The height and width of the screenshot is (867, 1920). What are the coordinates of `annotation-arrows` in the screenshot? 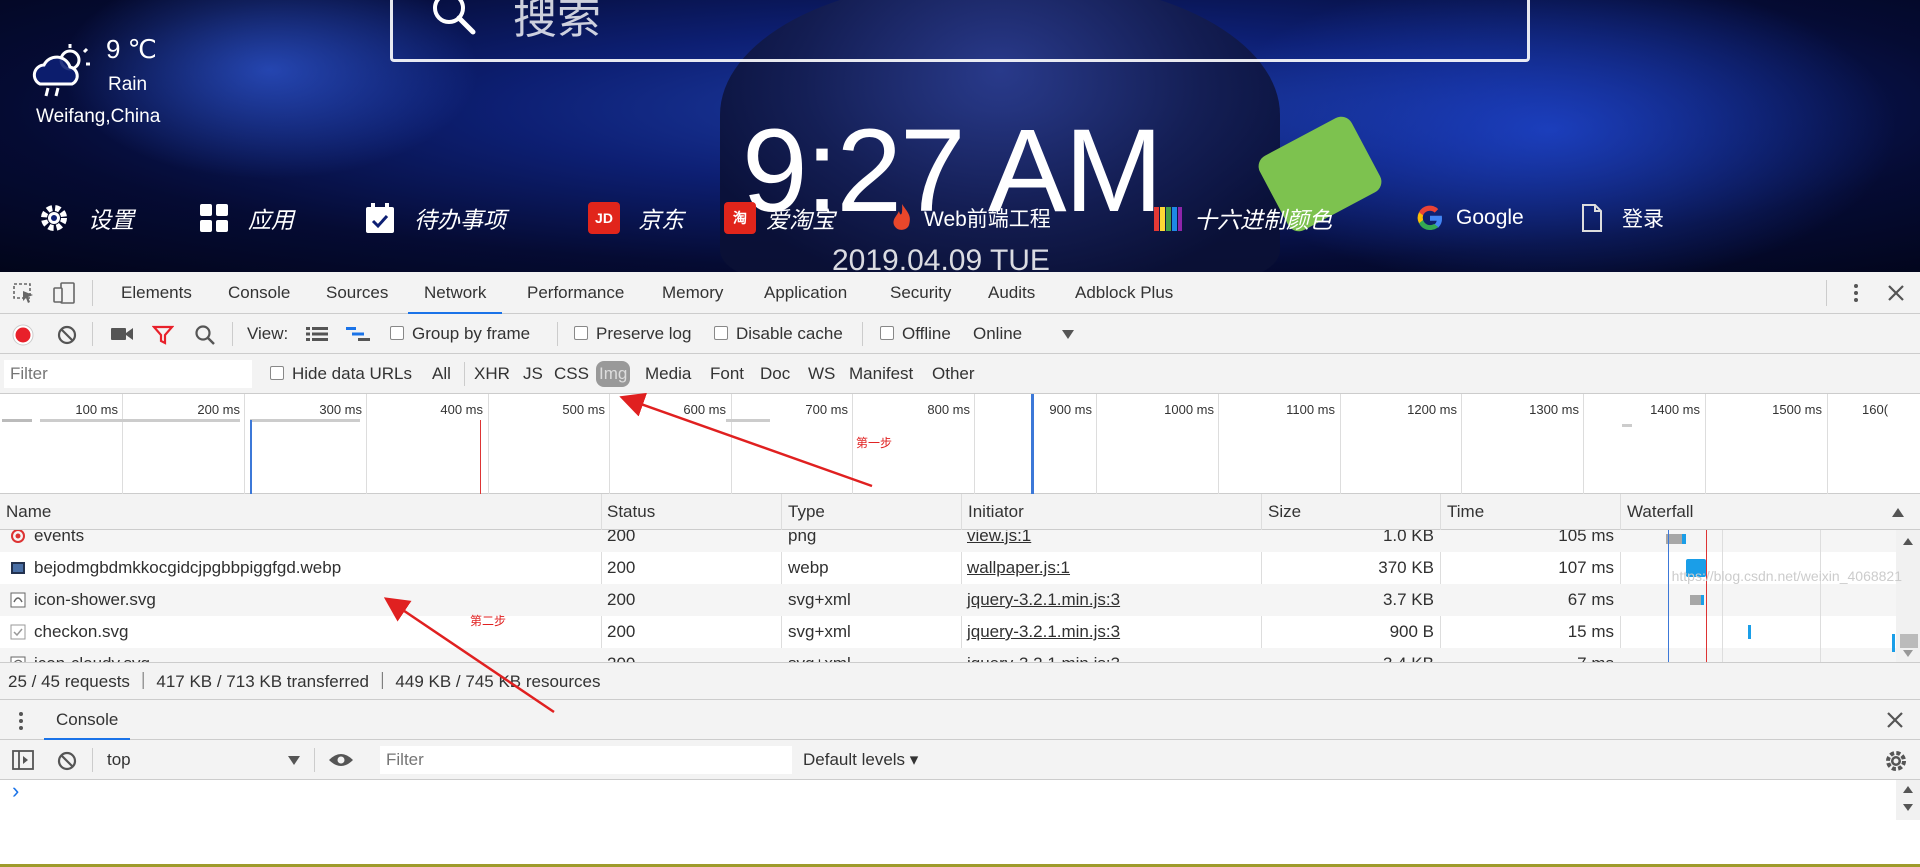 It's located at (628, 553).